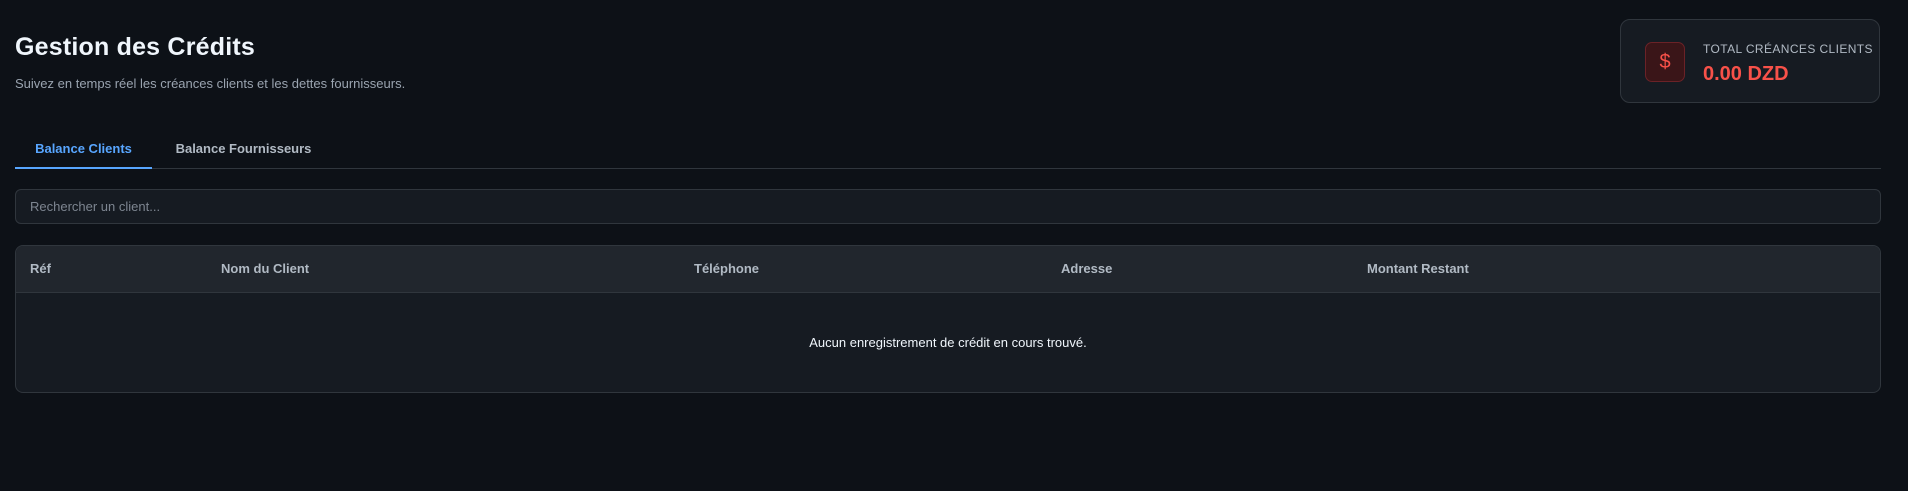 The width and height of the screenshot is (1908, 491). What do you see at coordinates (948, 206) in the screenshot?
I see `search-client-input` at bounding box center [948, 206].